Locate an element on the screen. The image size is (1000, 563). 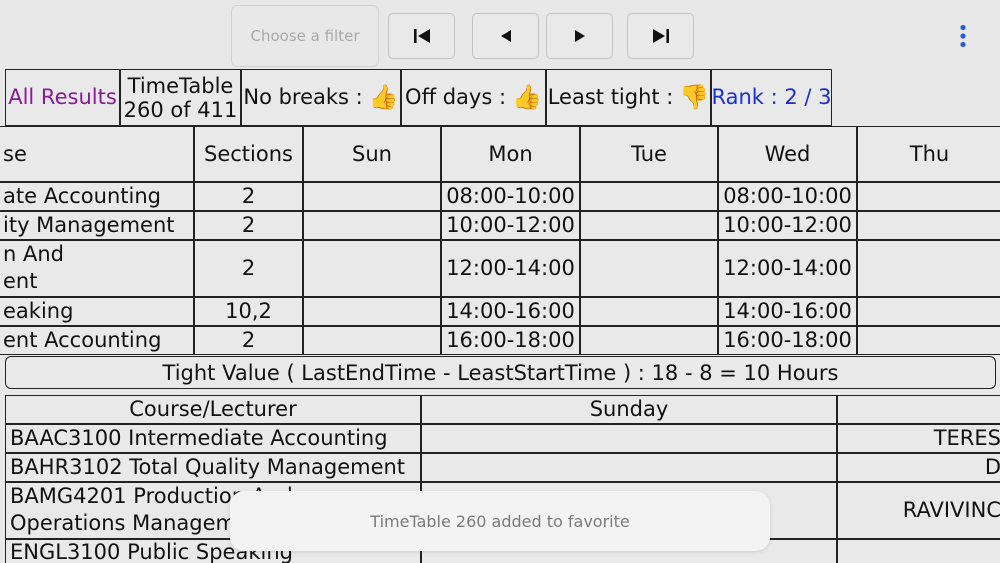
col-header-sunday: Sunday is located at coordinates (629, 409).